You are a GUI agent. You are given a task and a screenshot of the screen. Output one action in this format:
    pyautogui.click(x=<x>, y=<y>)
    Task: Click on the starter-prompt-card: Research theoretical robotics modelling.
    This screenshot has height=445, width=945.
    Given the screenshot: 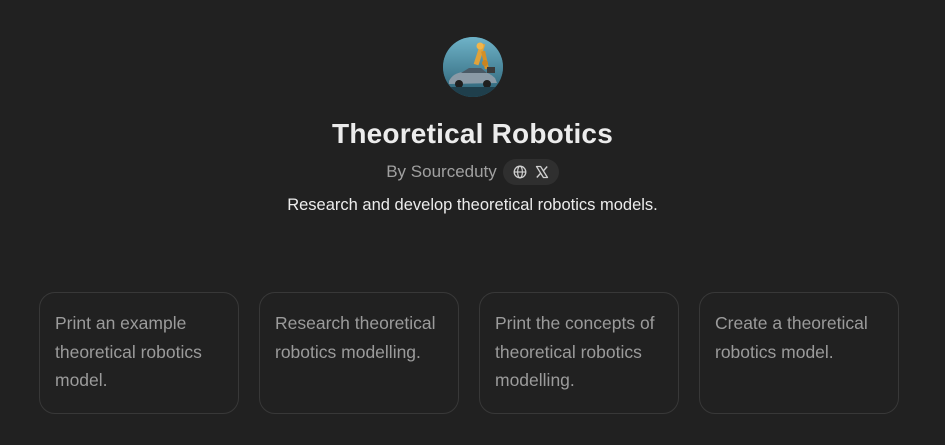 What is the action you would take?
    pyautogui.click(x=359, y=353)
    